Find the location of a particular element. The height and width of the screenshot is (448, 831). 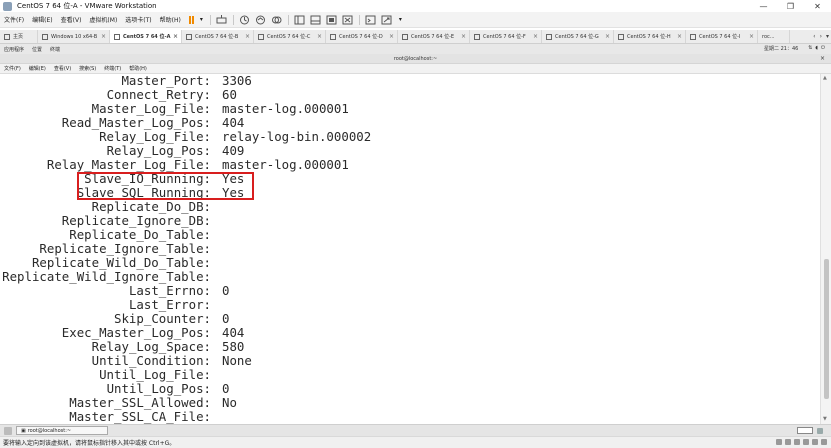

terminal-close-icon: × is located at coordinates (822, 58).